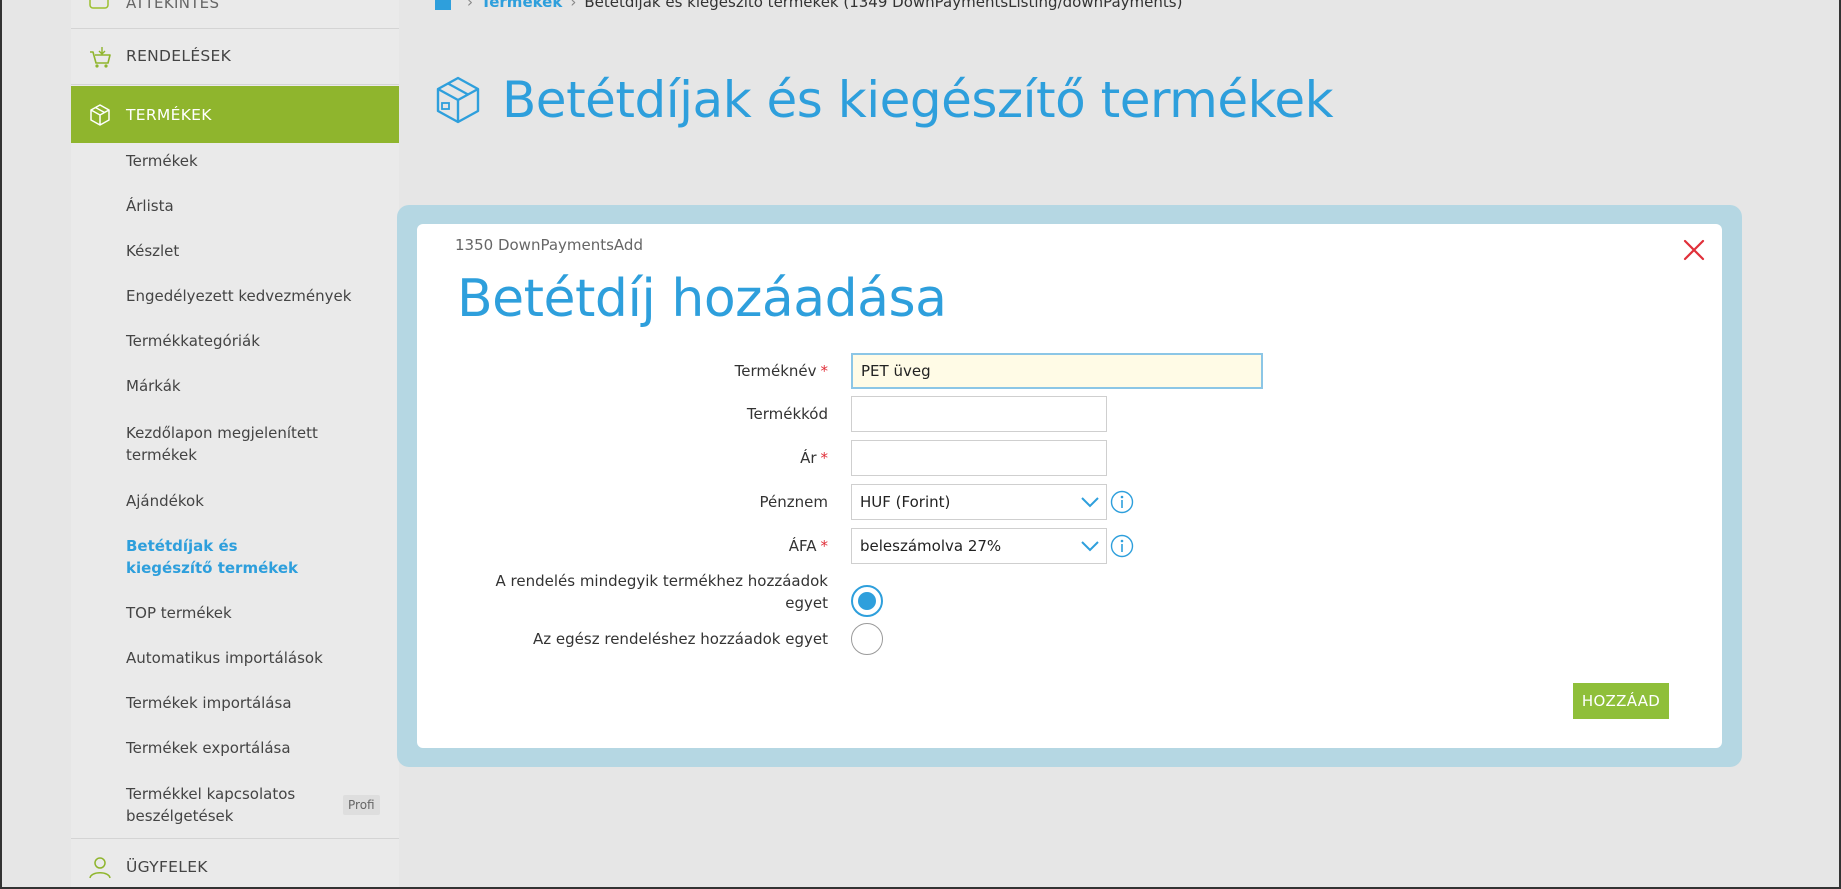  What do you see at coordinates (261, 206) in the screenshot?
I see `submenu-item-price-list: Árlista` at bounding box center [261, 206].